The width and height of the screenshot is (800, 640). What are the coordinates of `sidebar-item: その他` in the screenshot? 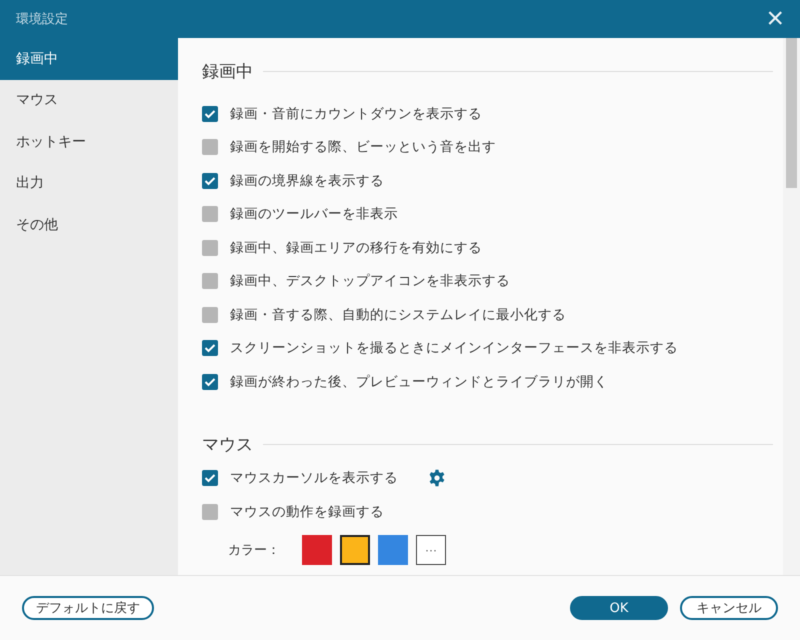 It's located at (89, 225).